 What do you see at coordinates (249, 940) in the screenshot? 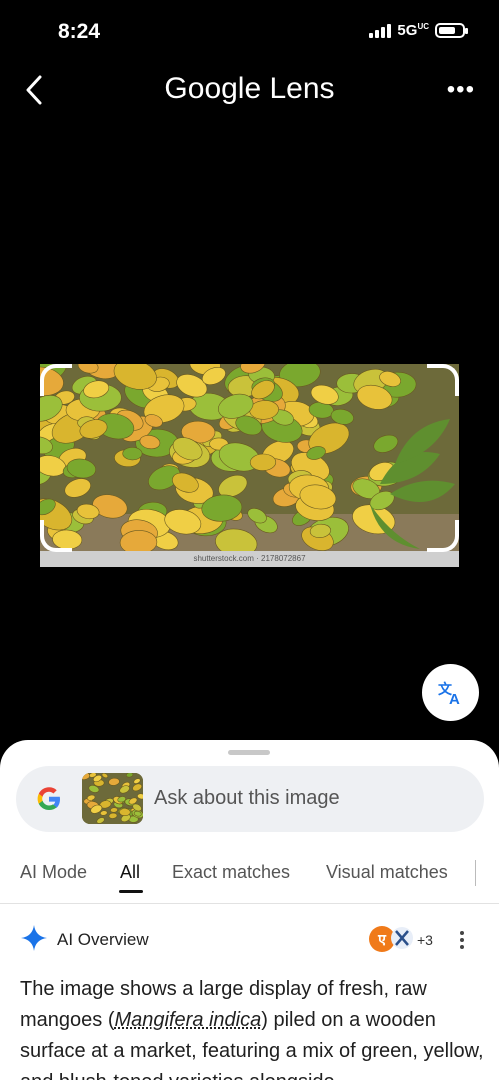
I see `ai-overview-header: AI Overview ए +3` at bounding box center [249, 940].